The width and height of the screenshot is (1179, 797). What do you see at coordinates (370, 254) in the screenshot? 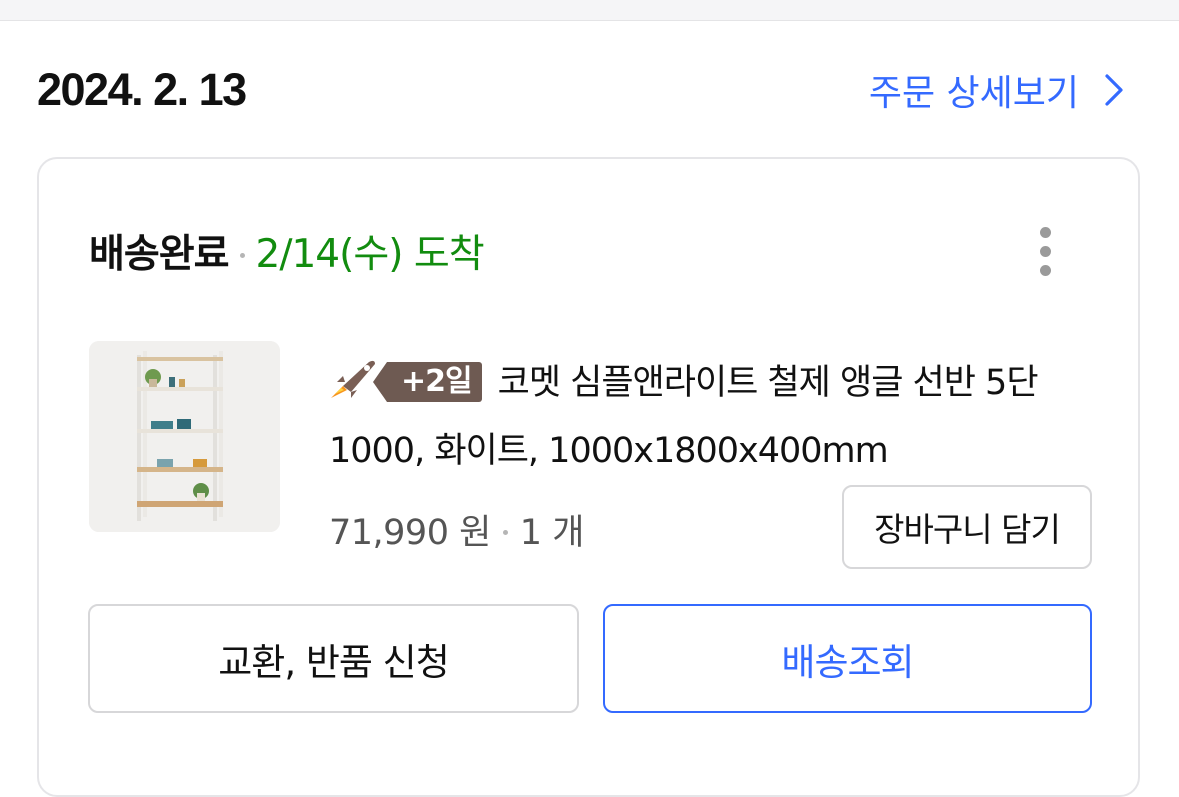
I see `arrival-date: 2/14(수) 도착` at bounding box center [370, 254].